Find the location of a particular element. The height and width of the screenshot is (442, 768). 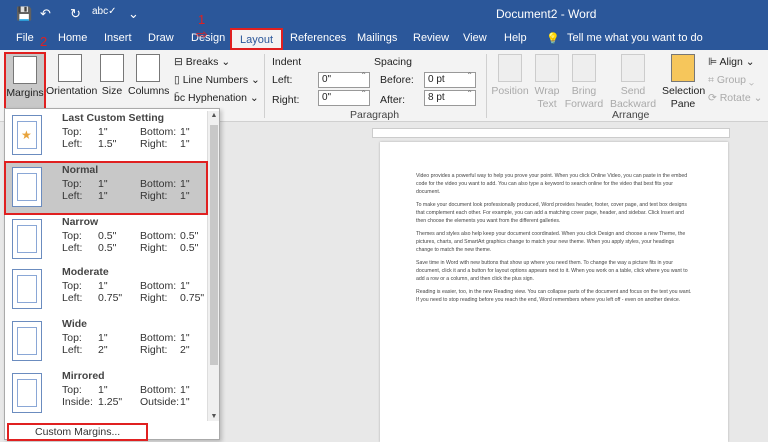

scrollbar: ▲ ▼ is located at coordinates (213, 266).